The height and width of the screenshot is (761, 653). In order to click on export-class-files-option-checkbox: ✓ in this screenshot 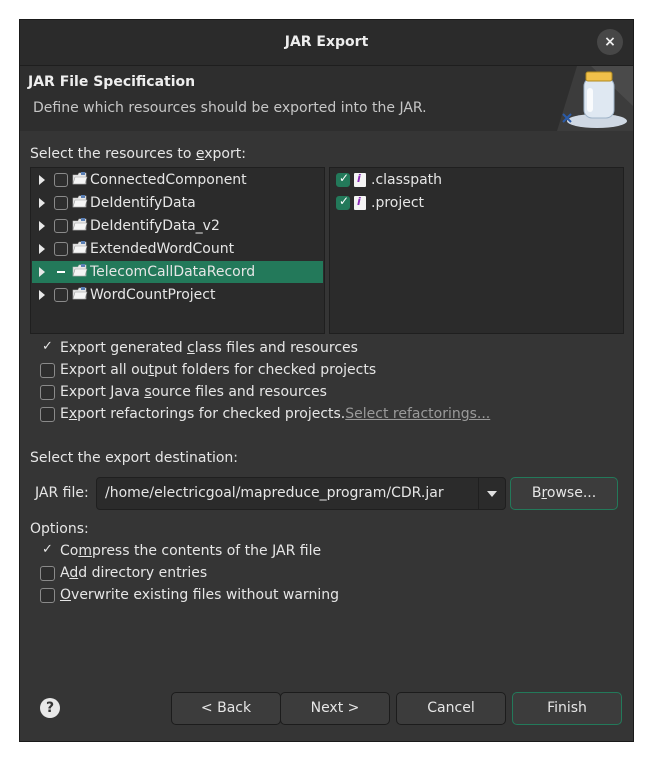, I will do `click(47, 347)`.